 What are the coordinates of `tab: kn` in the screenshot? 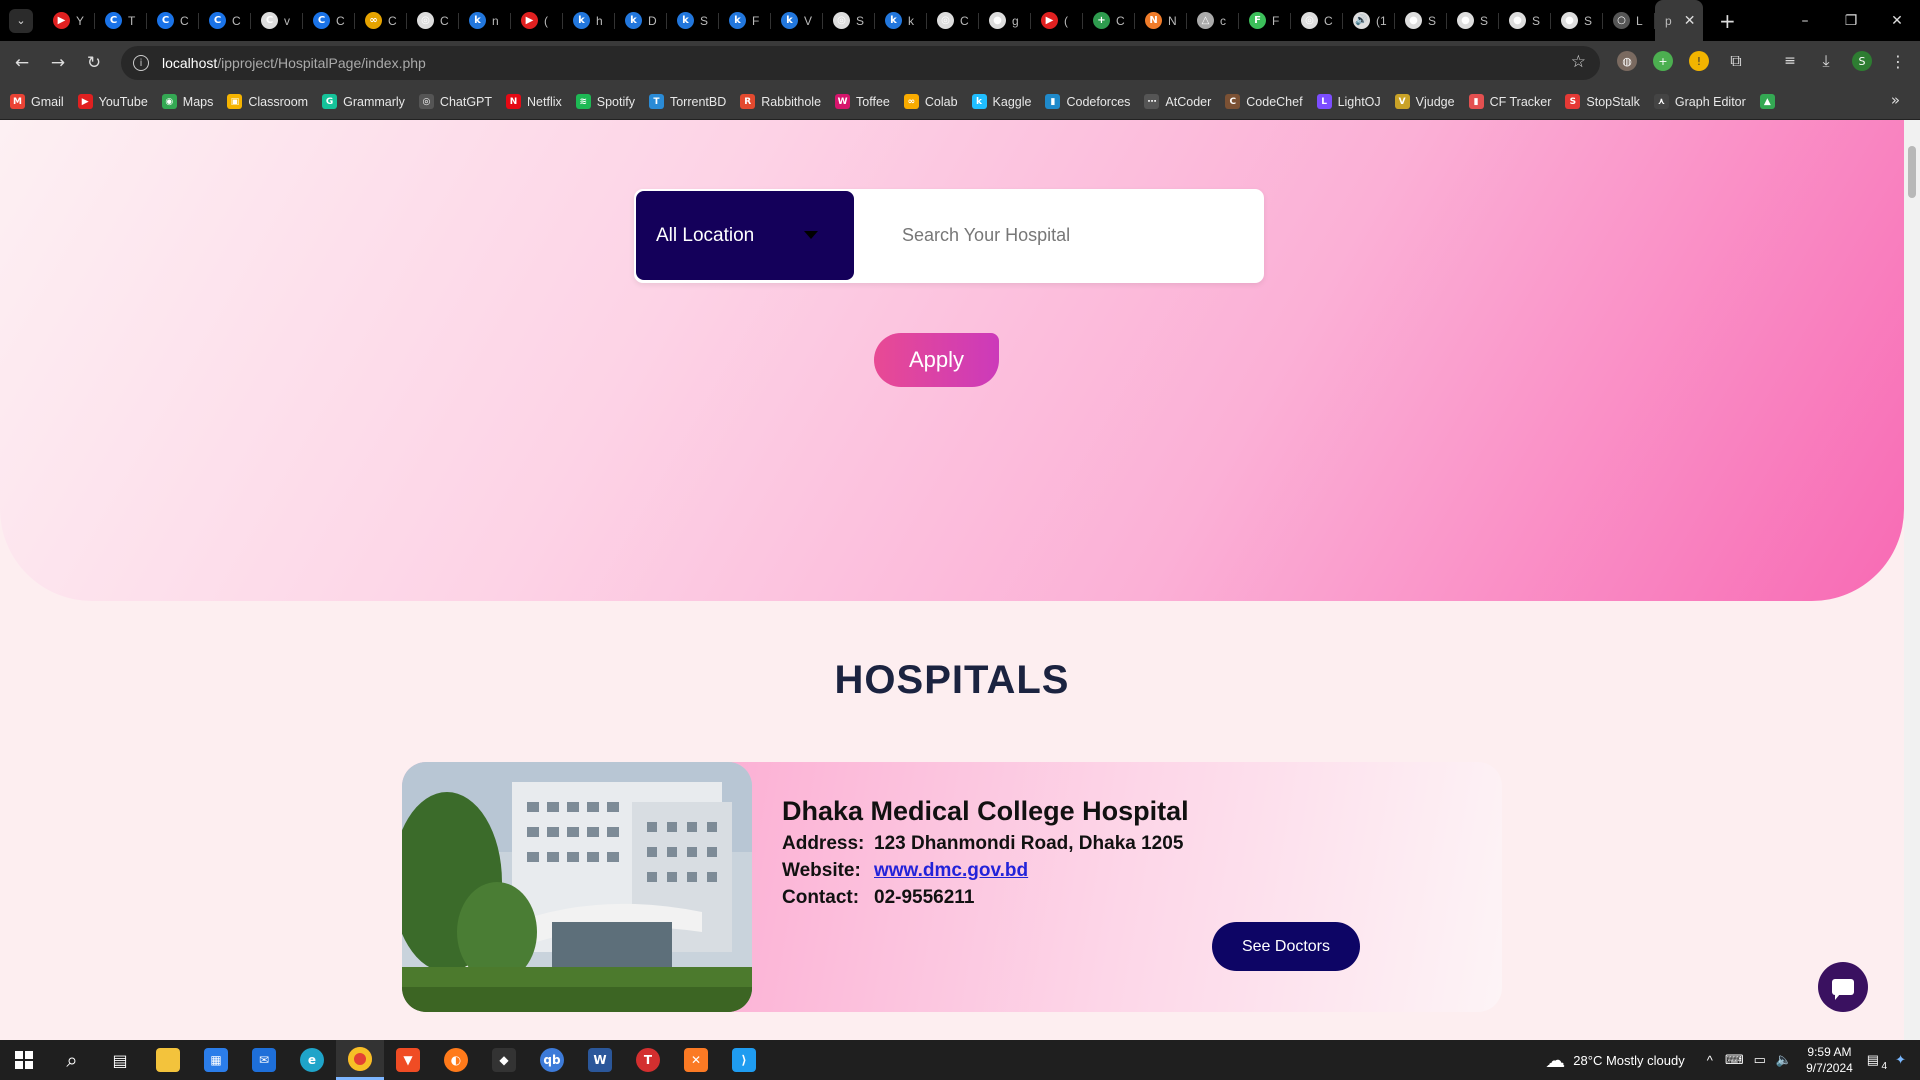 It's located at (485, 20).